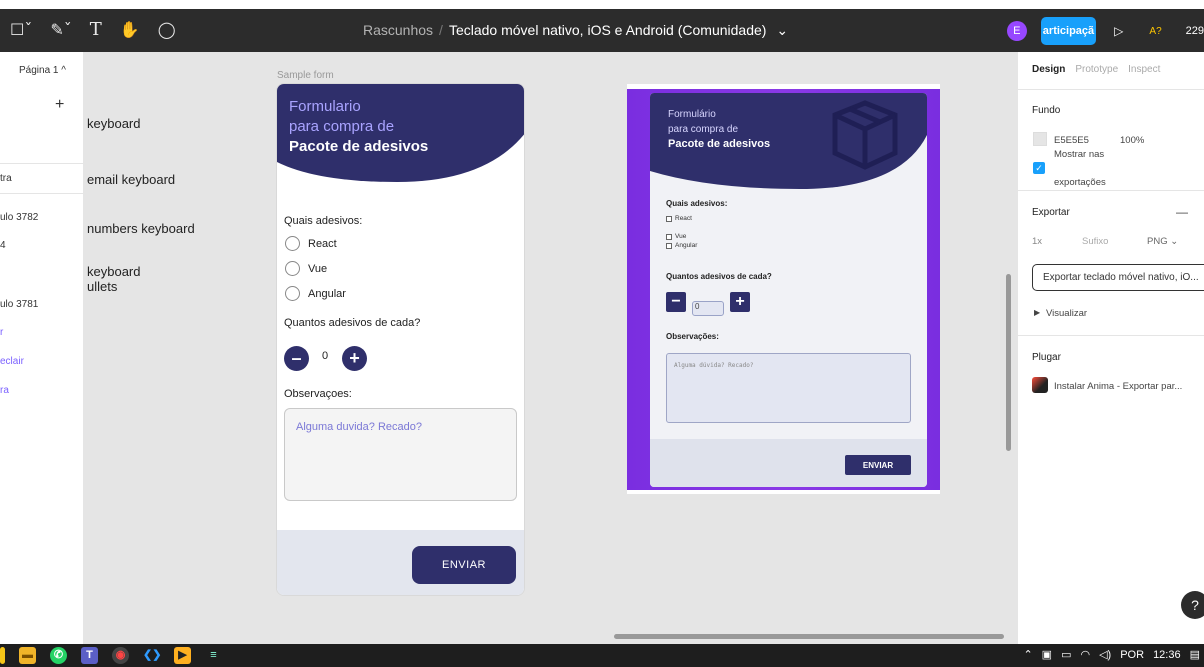 Image resolution: width=1204 pixels, height=667 pixels. Describe the element at coordinates (2, 655) in the screenshot. I see `app-icon` at that location.